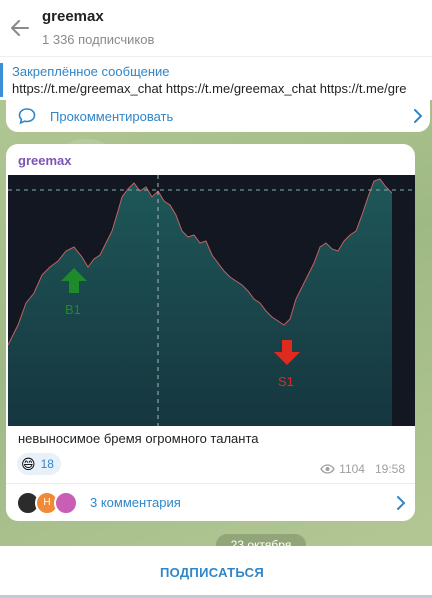 The image size is (432, 598). Describe the element at coordinates (286, 381) in the screenshot. I see `label-s1: S1` at that location.